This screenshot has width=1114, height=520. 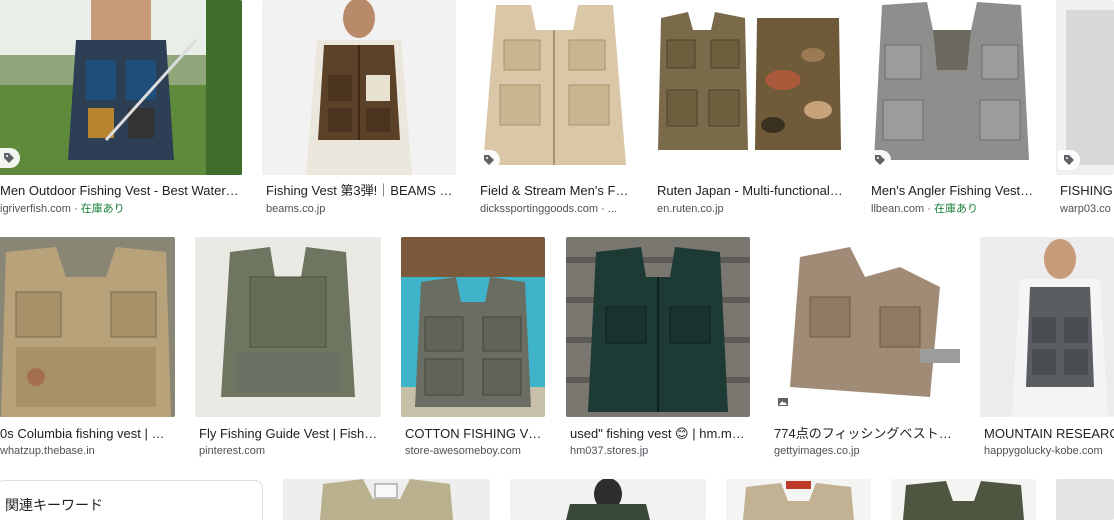 I want to click on result-card: 774点のフィッシングベストの... gettyimages.co.jp, so click(x=865, y=348).